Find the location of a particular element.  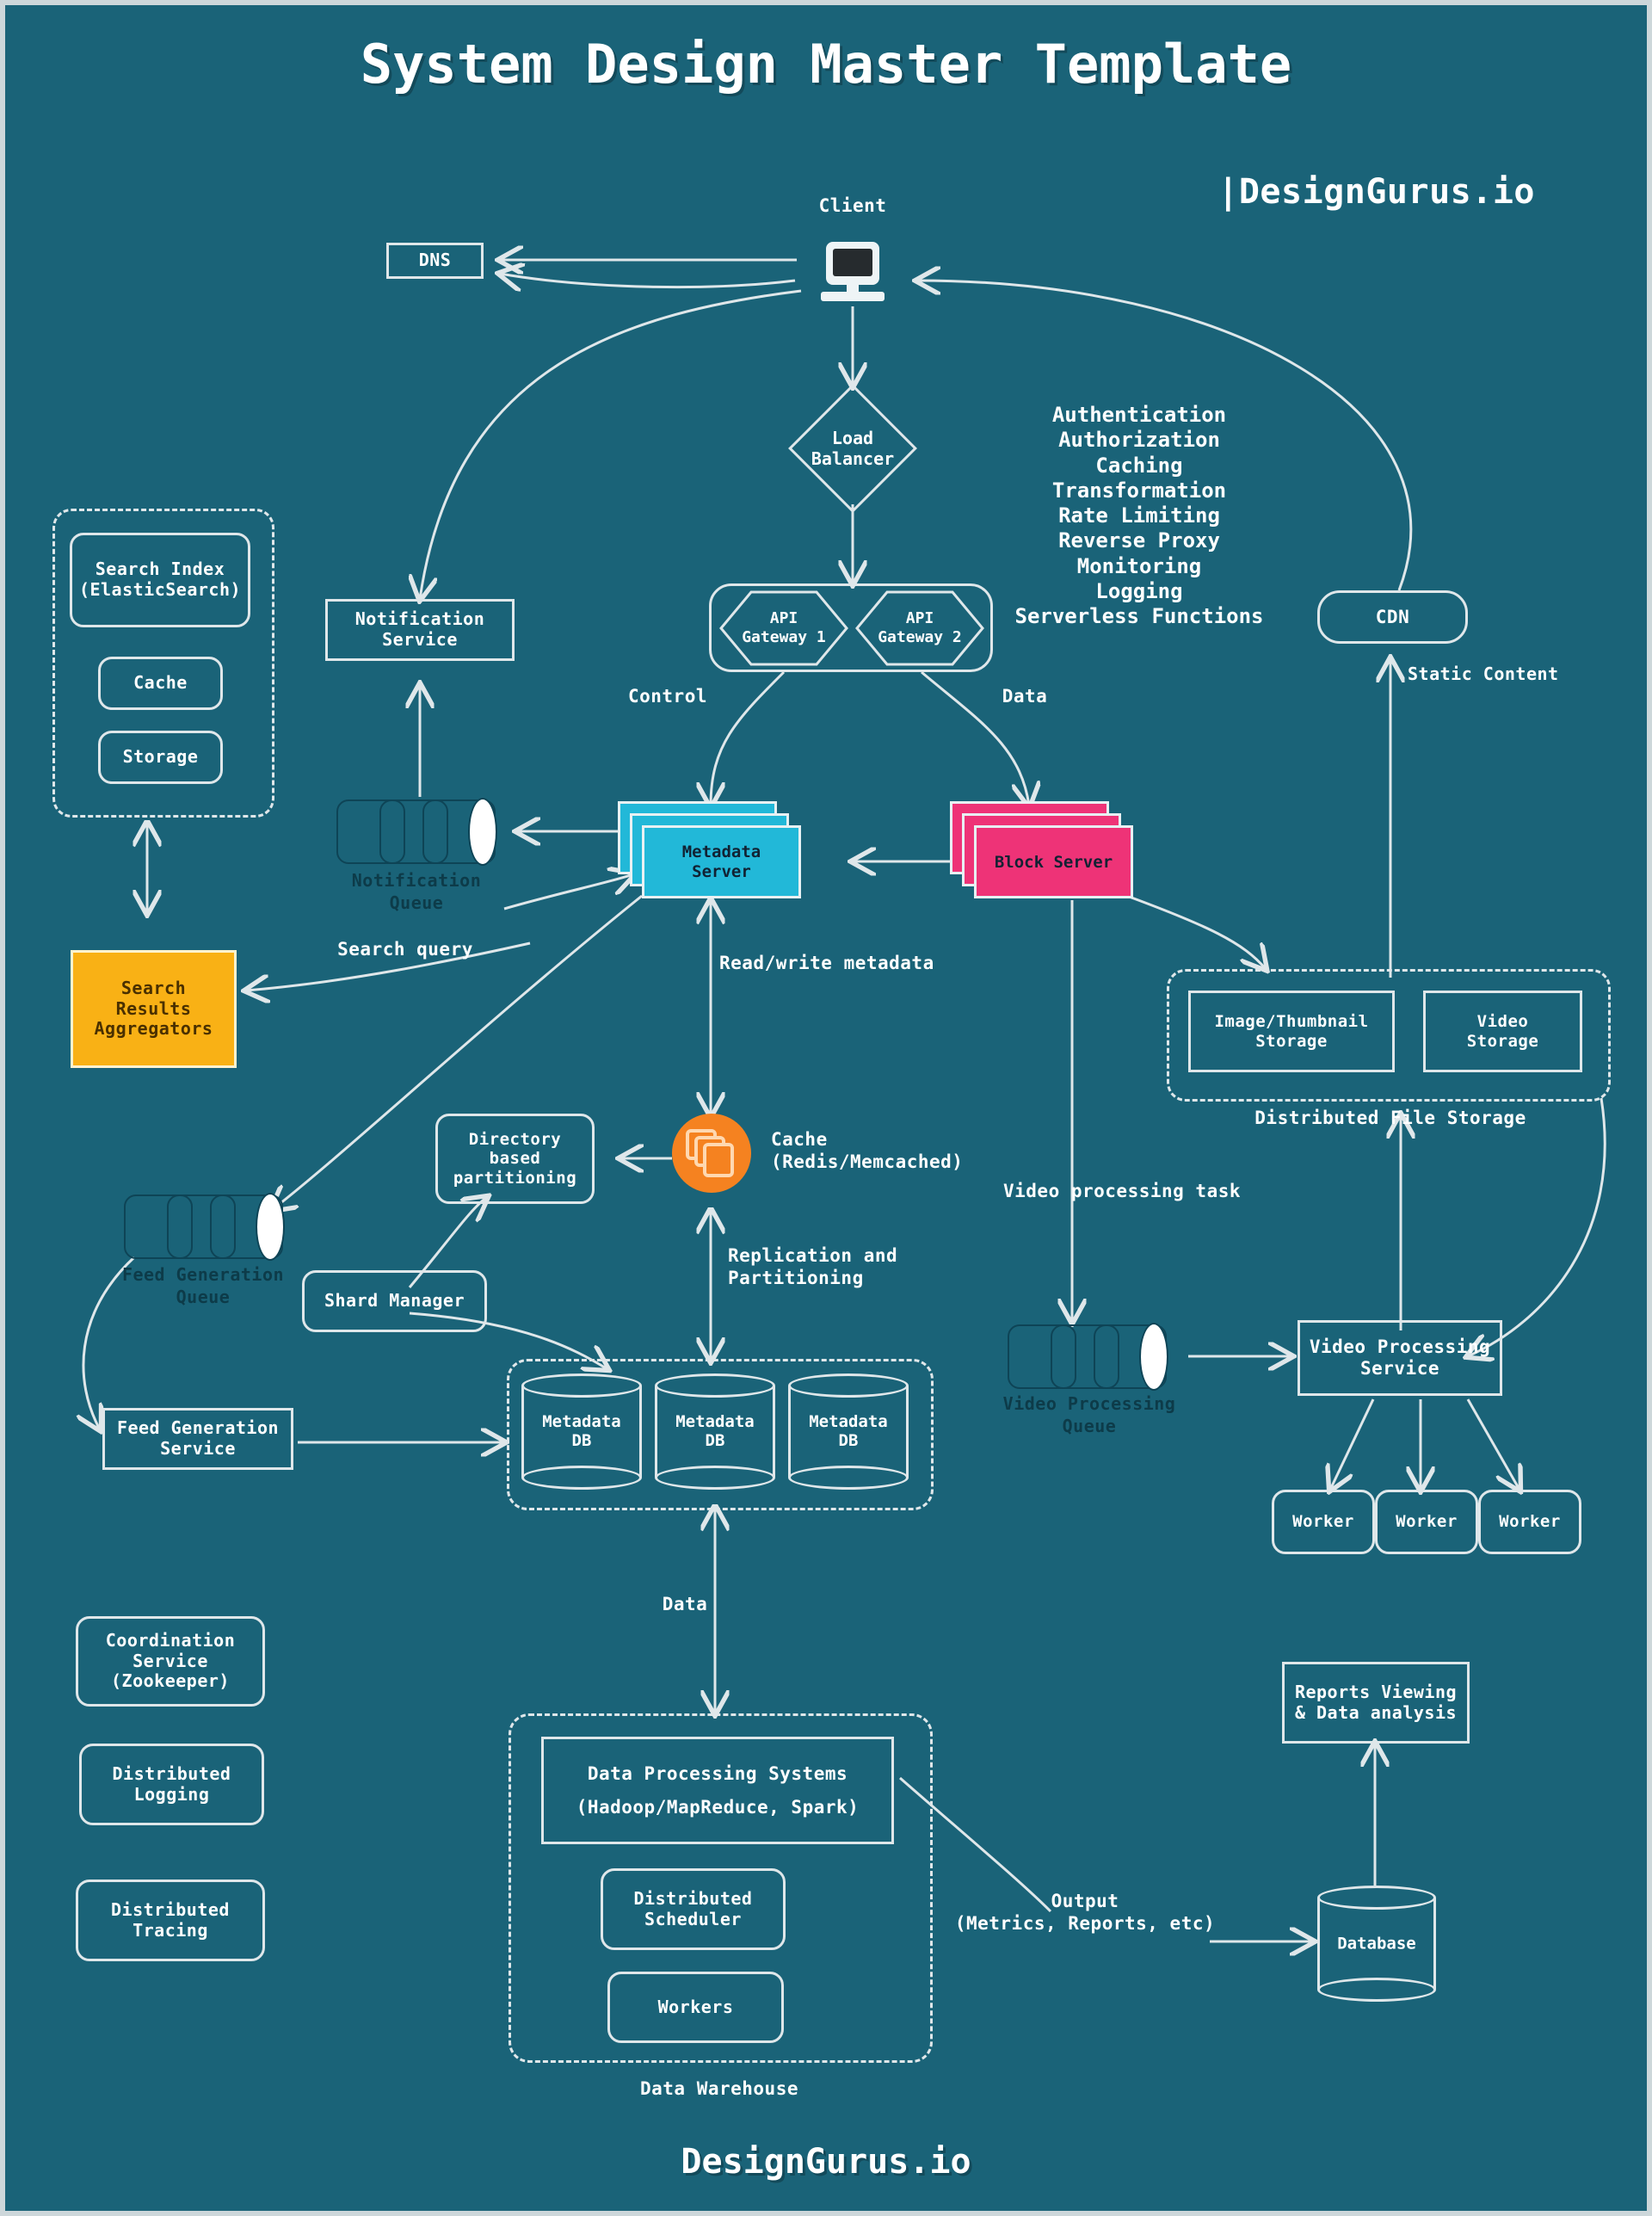

node-metadata-server: Metadata Server is located at coordinates (710, 851).